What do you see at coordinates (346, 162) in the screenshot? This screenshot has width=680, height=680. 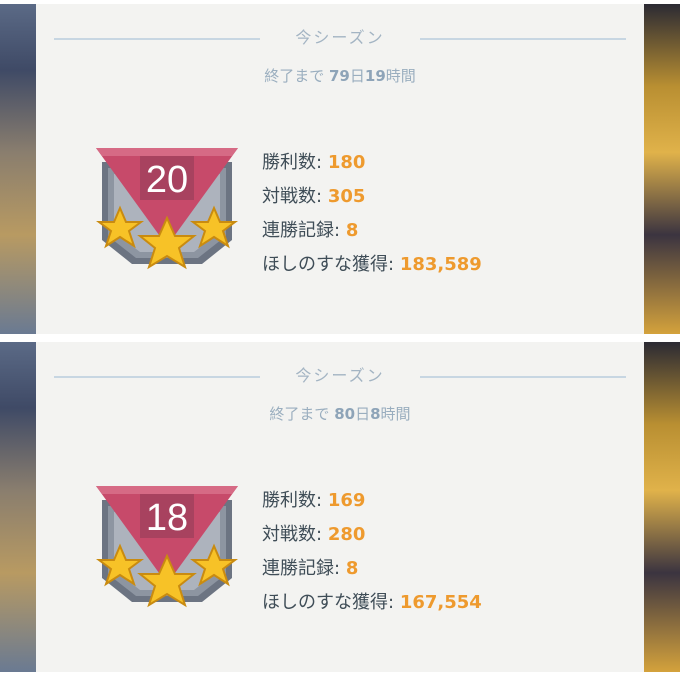 I see `stat-value: 180` at bounding box center [346, 162].